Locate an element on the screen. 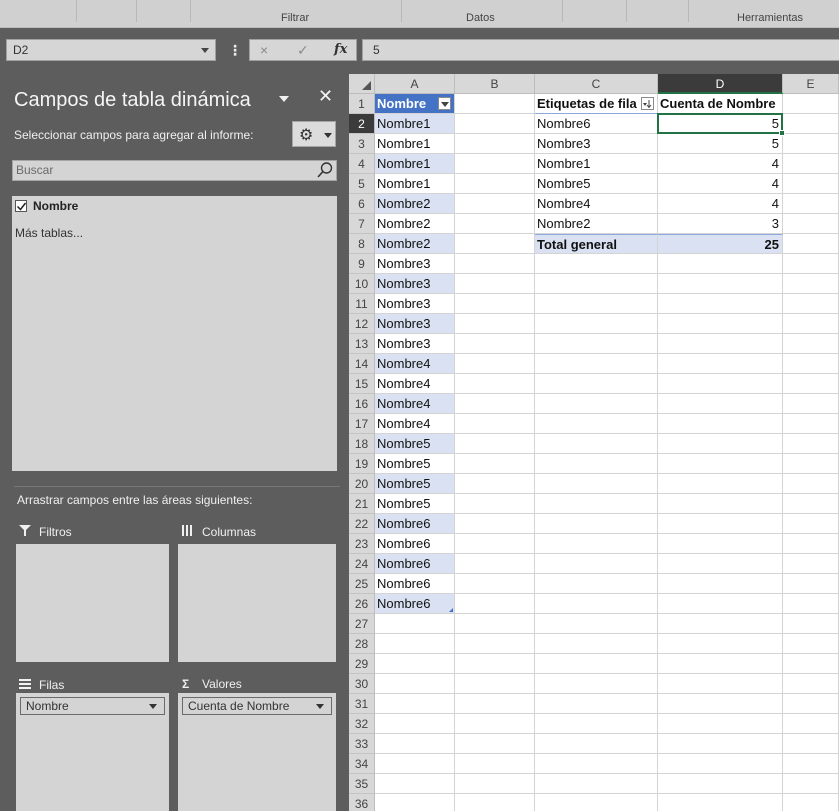 The width and height of the screenshot is (839, 811). cell-d22 is located at coordinates (720, 524).